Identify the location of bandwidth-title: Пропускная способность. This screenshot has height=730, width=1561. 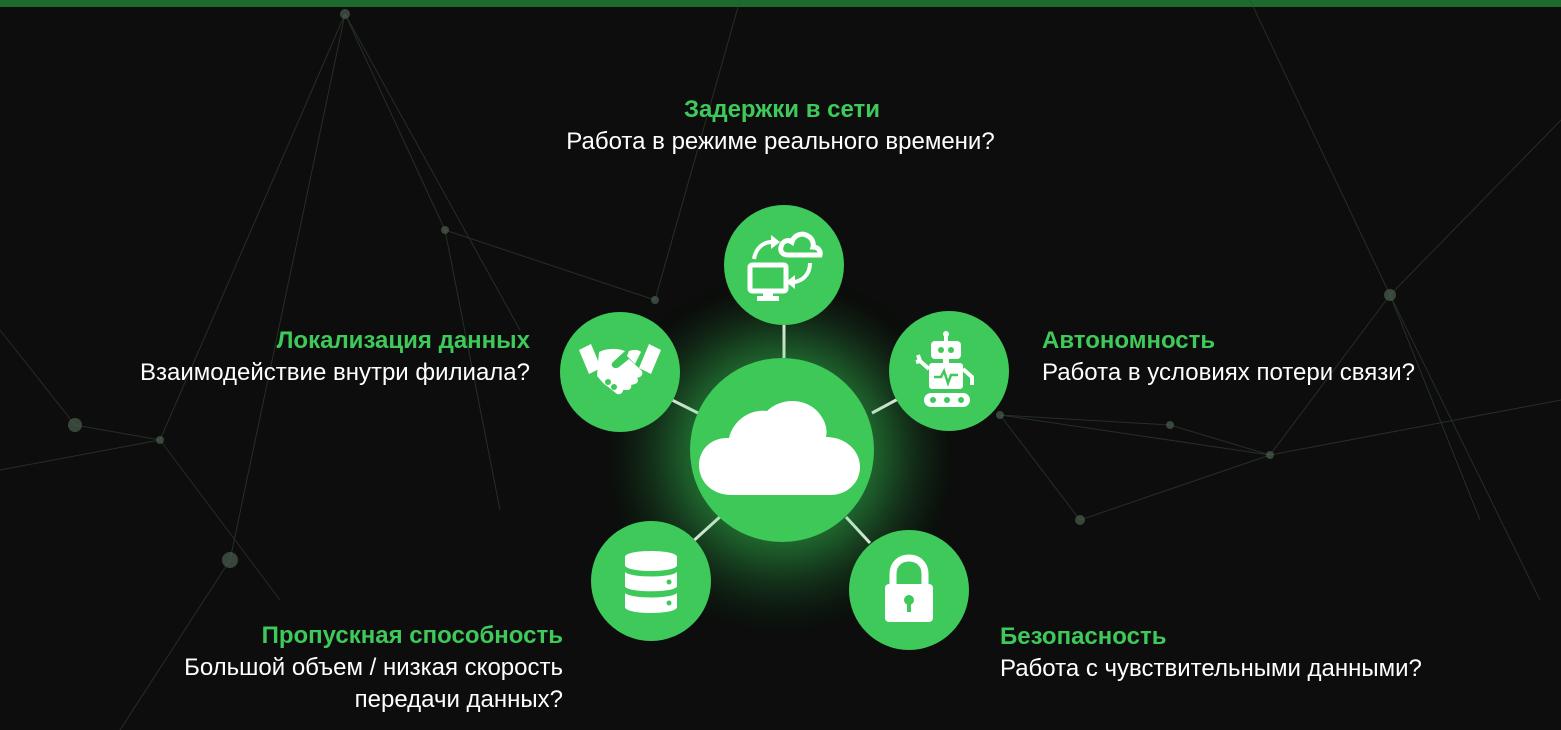
(412, 635).